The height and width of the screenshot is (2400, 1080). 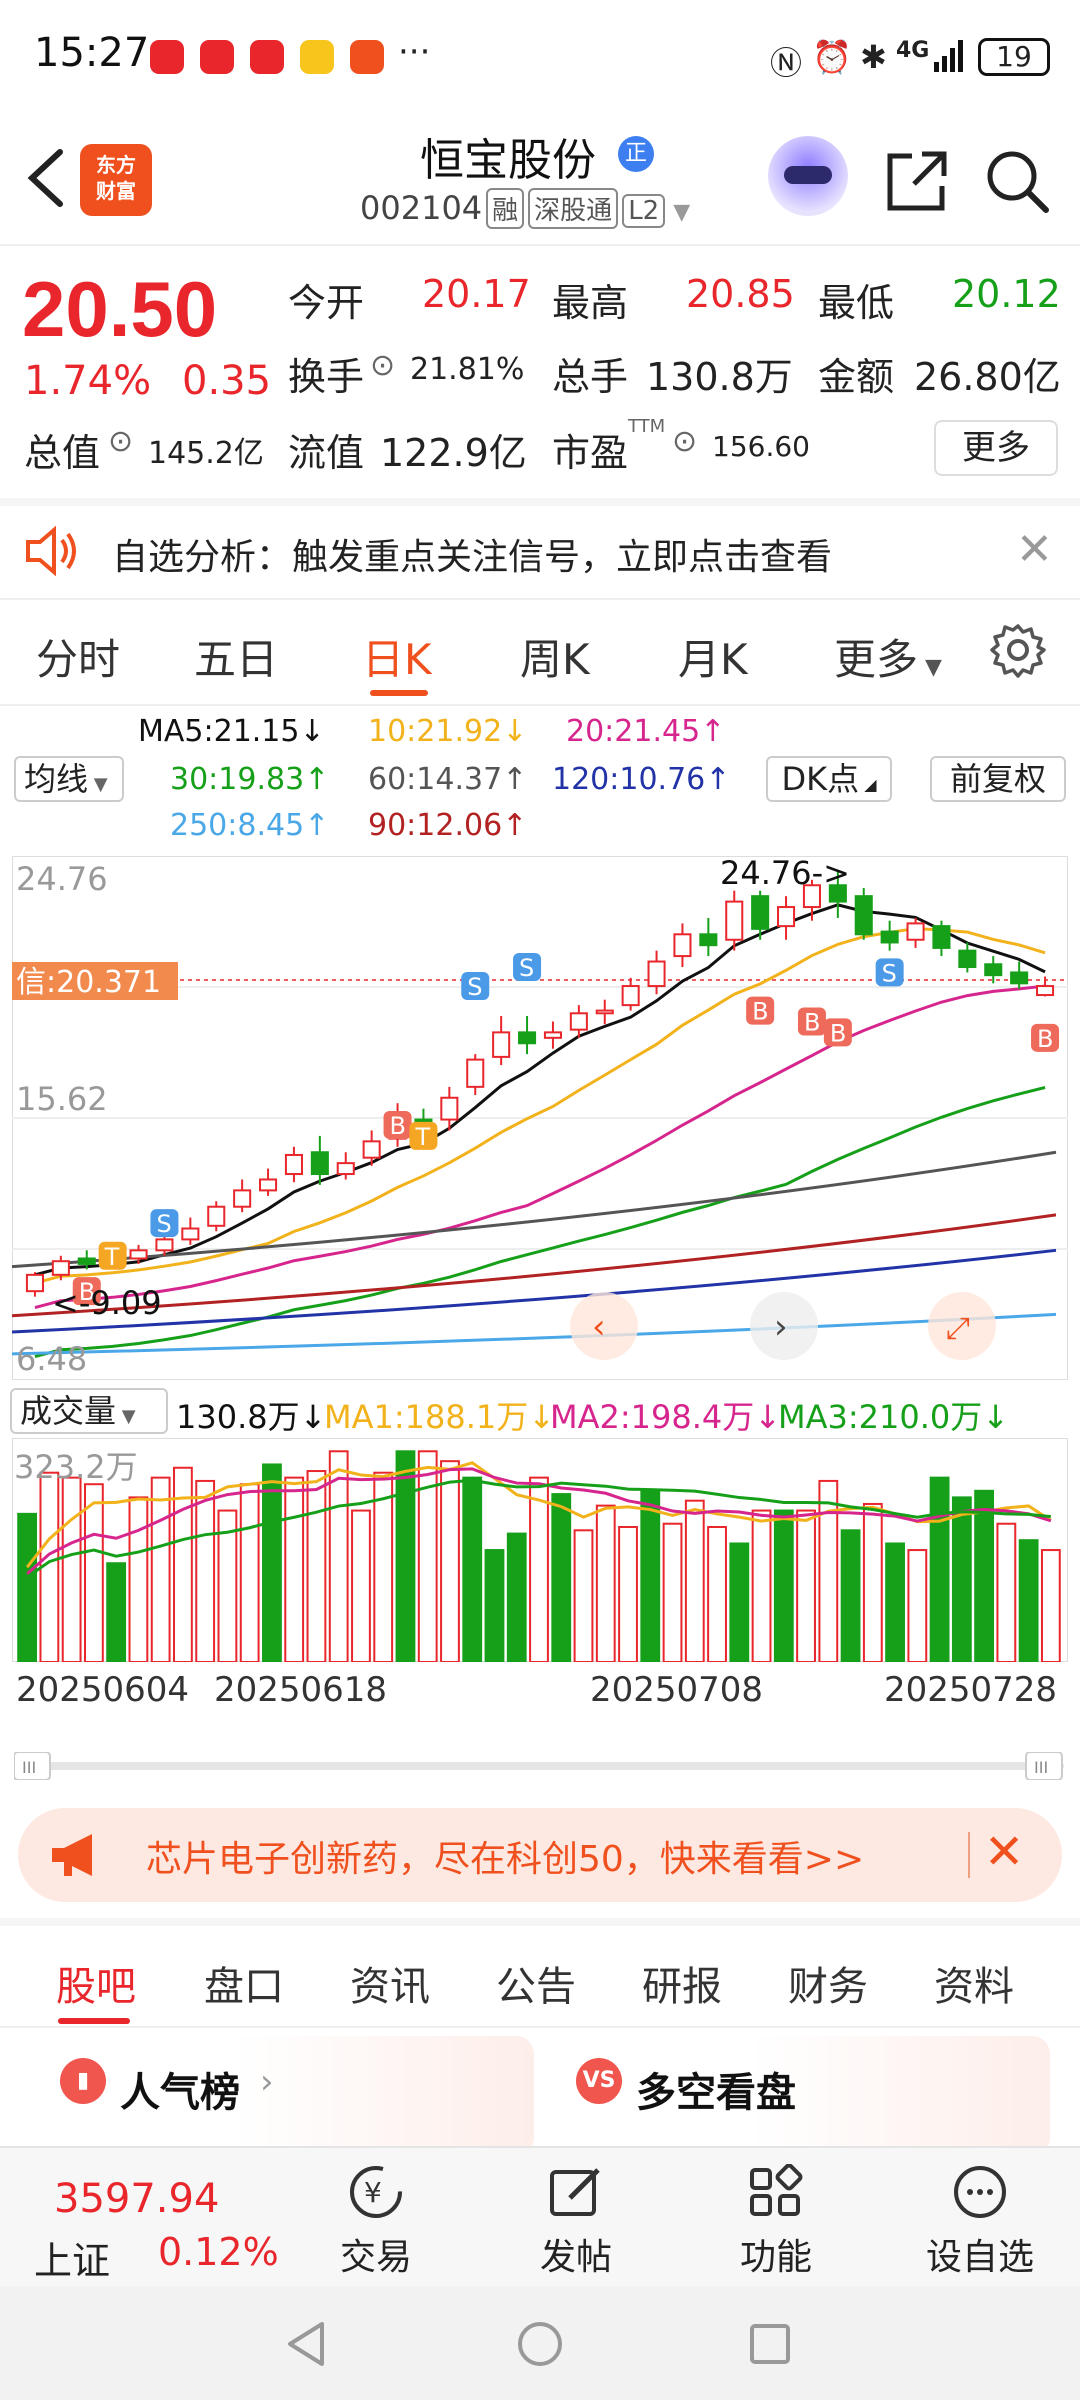 I want to click on back-arrow-icon, so click(x=46, y=178).